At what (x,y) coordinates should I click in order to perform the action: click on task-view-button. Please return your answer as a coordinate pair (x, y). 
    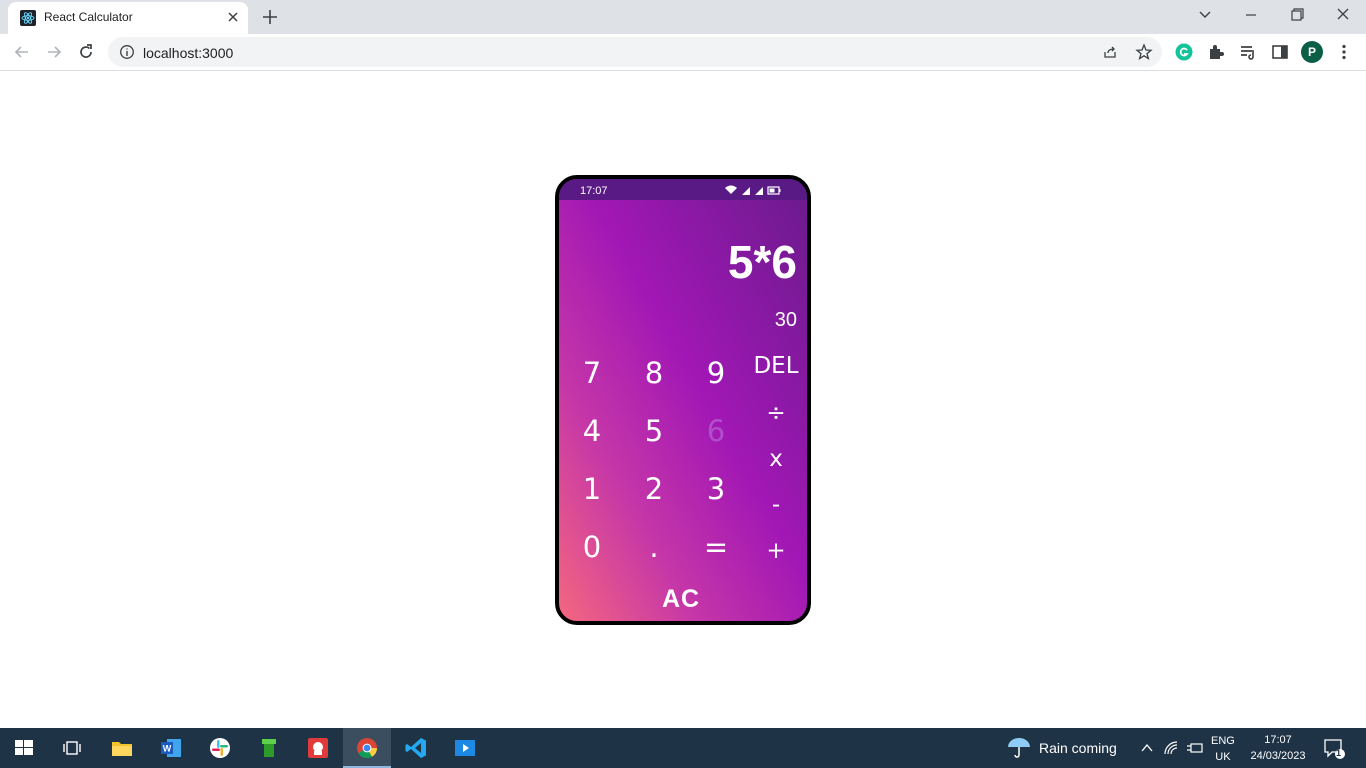
    Looking at the image, I should click on (72, 748).